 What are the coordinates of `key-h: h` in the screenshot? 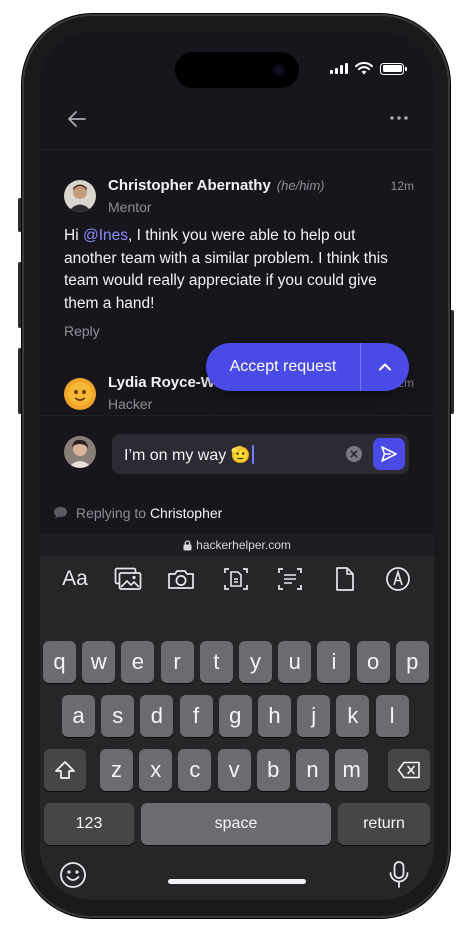 It's located at (274, 716).